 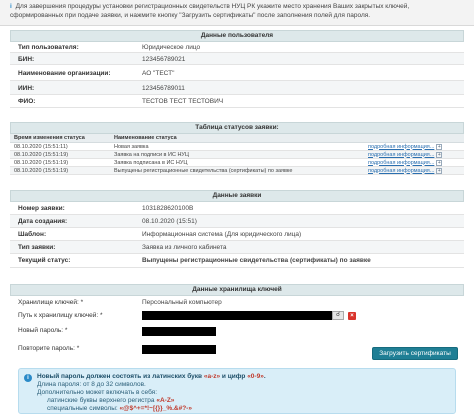 I want to click on bin-label: БИН:, so click(x=26, y=59).